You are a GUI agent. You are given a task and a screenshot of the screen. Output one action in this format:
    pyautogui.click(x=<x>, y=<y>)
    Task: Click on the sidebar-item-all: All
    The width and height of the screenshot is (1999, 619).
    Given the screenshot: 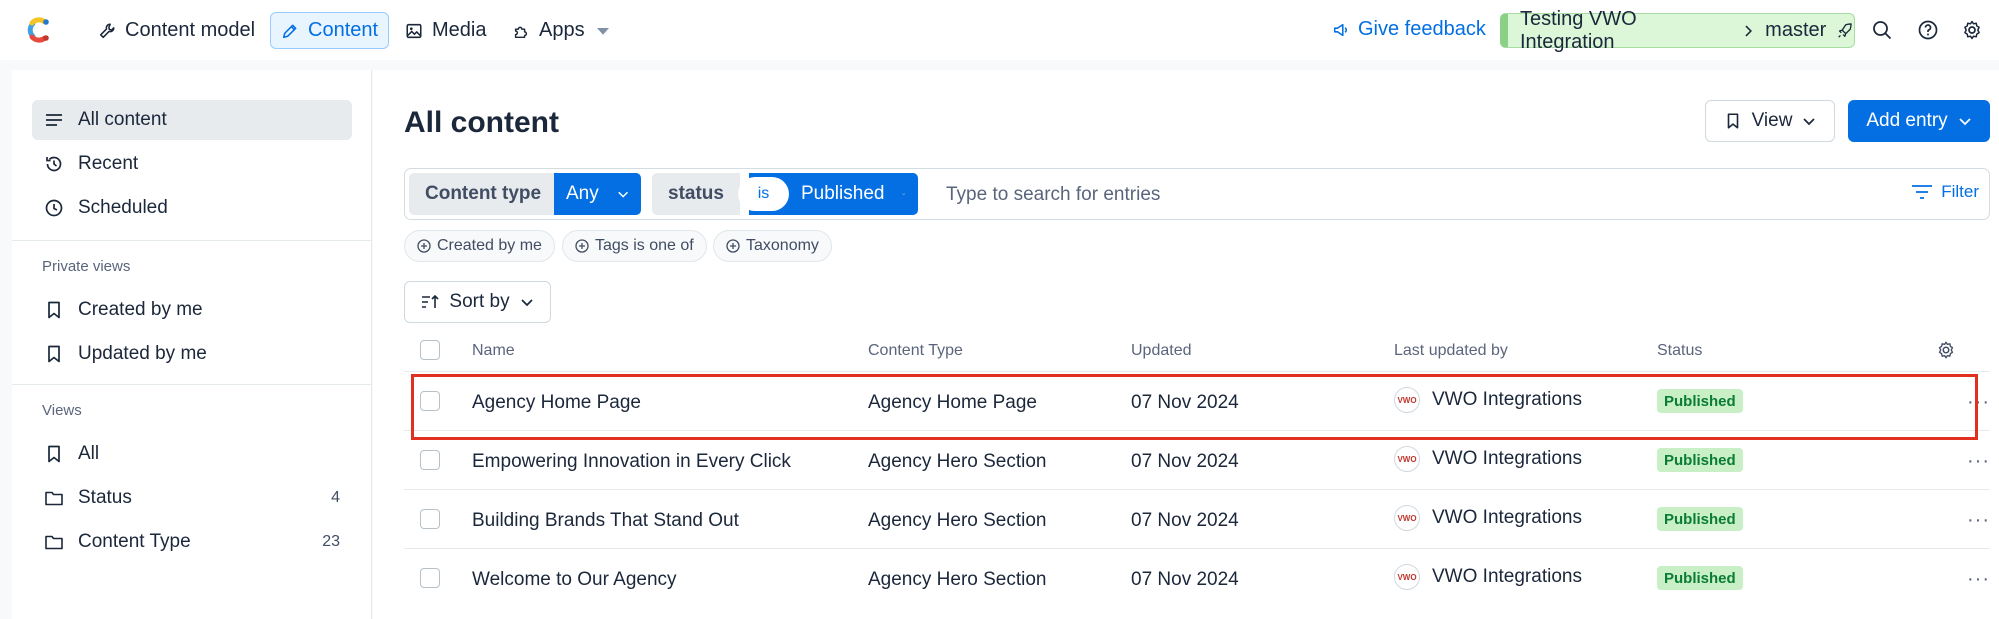 What is the action you would take?
    pyautogui.click(x=192, y=454)
    